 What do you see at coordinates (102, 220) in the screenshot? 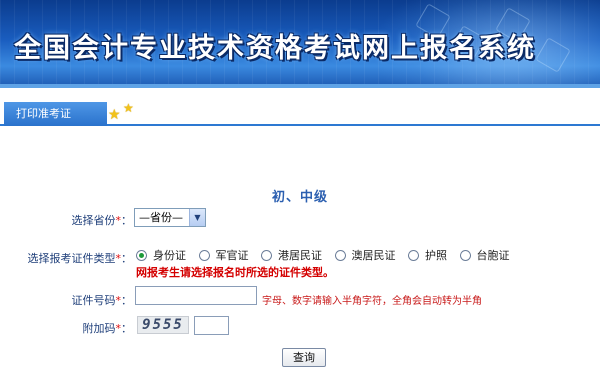
I see `province-label: 选择省份*：` at bounding box center [102, 220].